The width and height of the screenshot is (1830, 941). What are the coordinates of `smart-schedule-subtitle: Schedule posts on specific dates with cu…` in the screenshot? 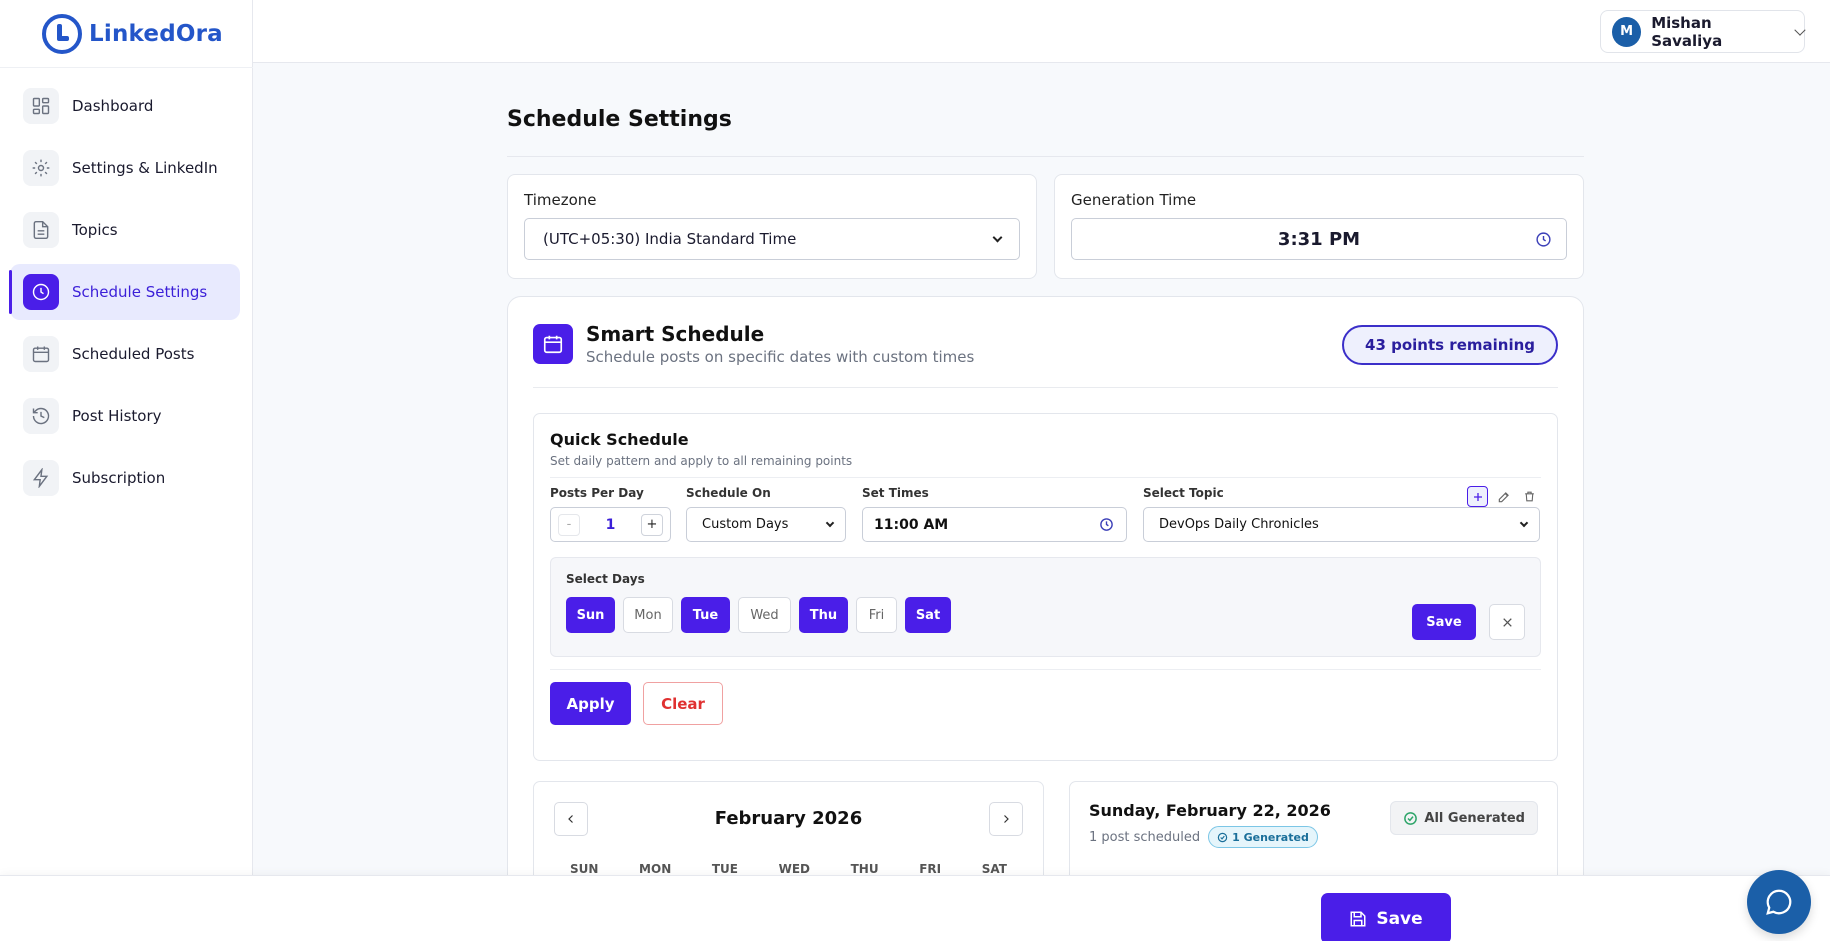 It's located at (780, 357).